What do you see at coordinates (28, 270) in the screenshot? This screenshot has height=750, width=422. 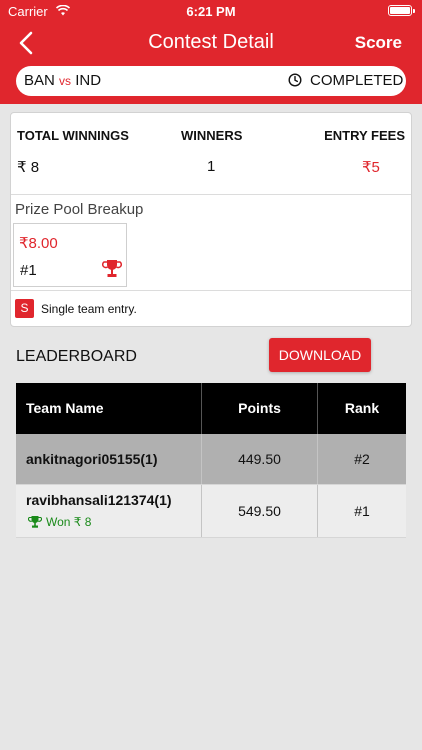 I see `prize-rank: #1` at bounding box center [28, 270].